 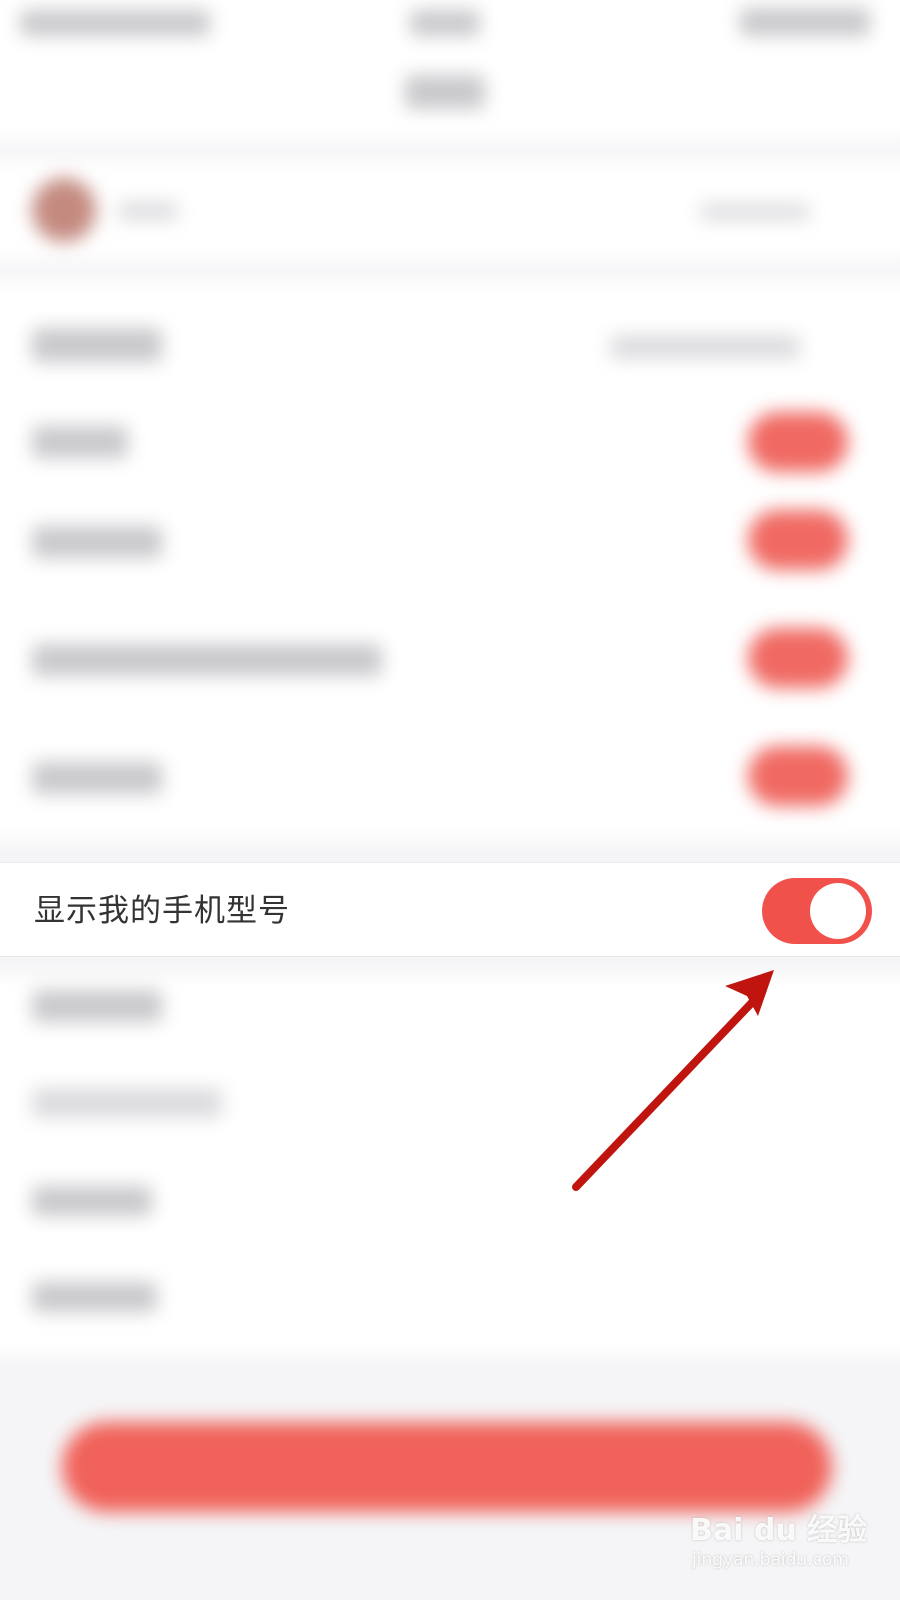 I want to click on watermark-url: jingyan.baidu.com, so click(x=770, y=1560).